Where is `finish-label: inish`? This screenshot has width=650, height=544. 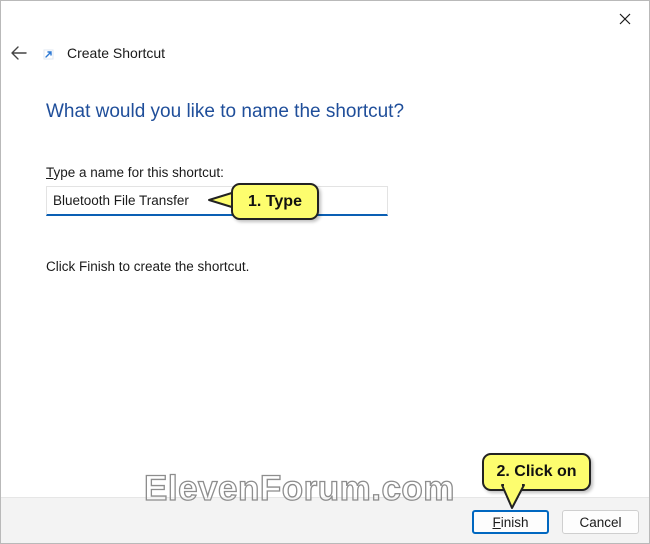 finish-label: inish is located at coordinates (514, 522).